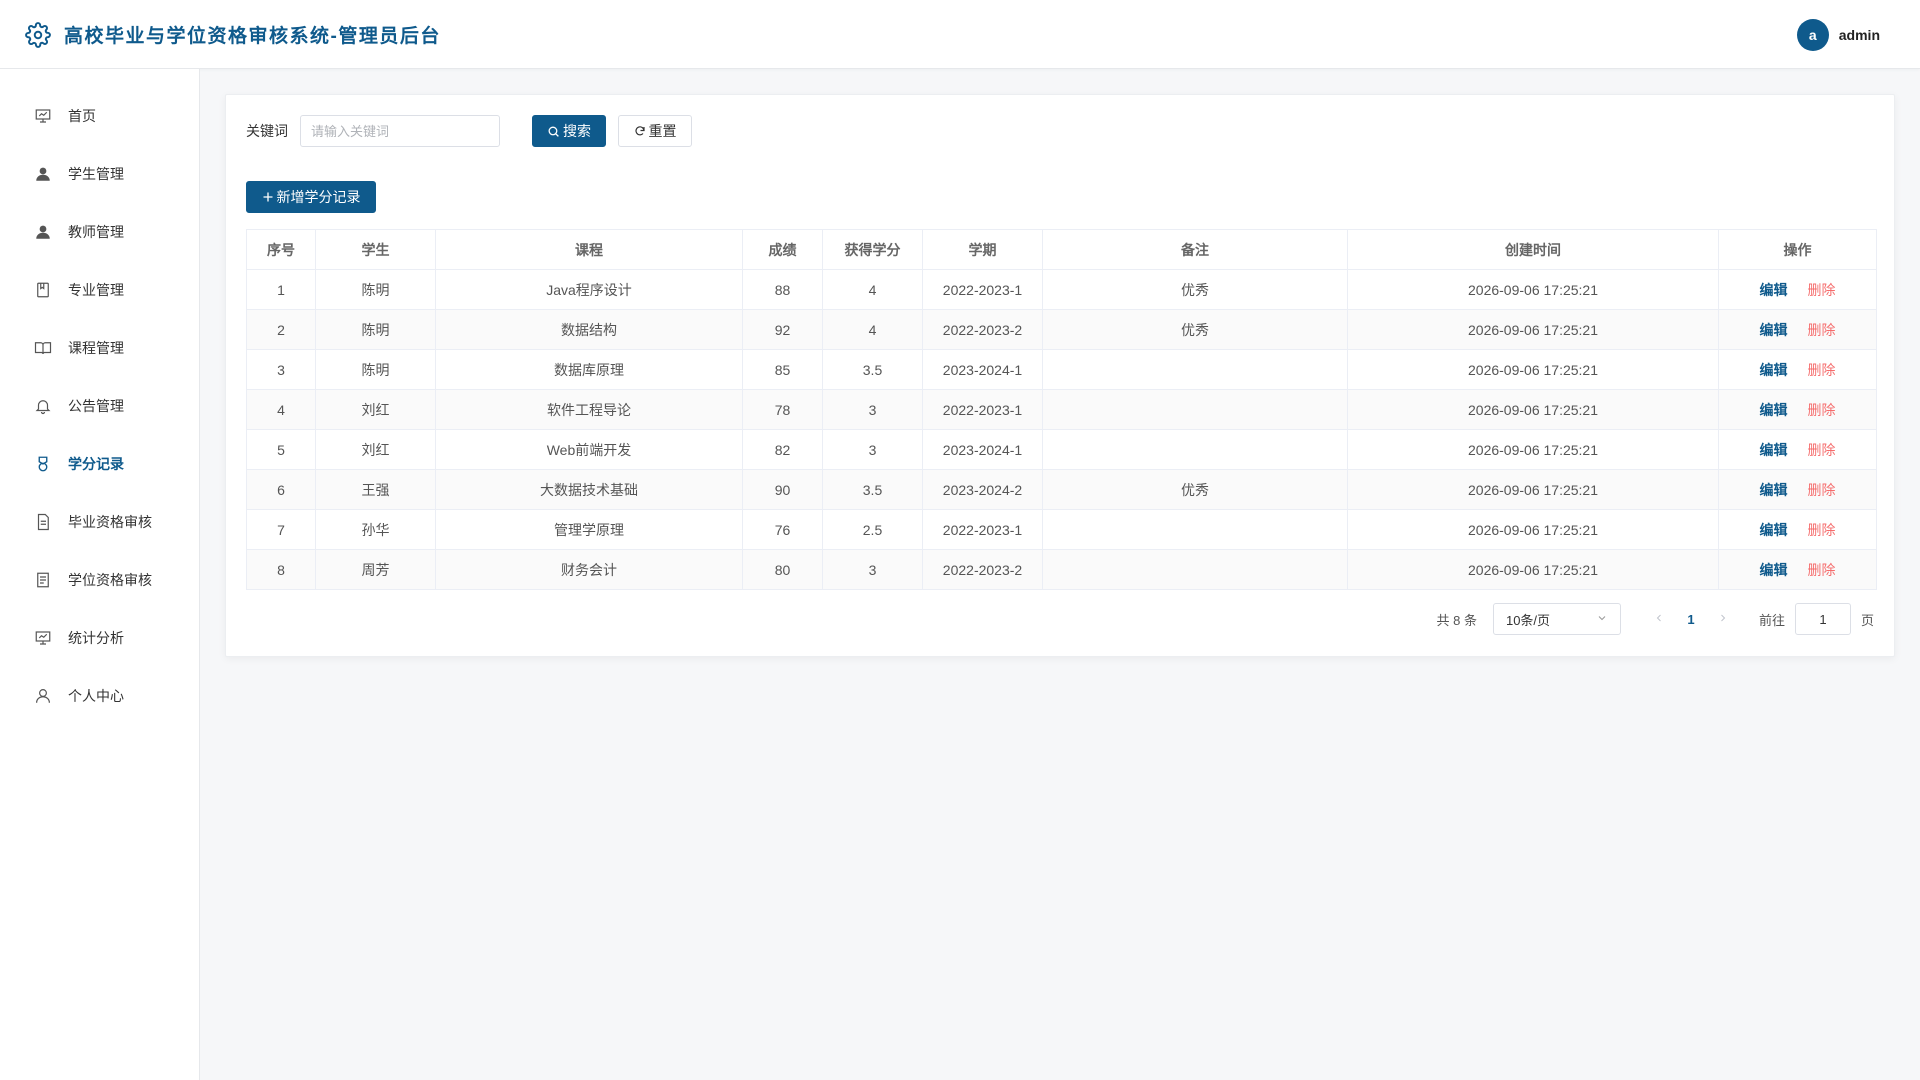  Describe the element at coordinates (589, 569) in the screenshot. I see `cell-course: 财务会计` at that location.